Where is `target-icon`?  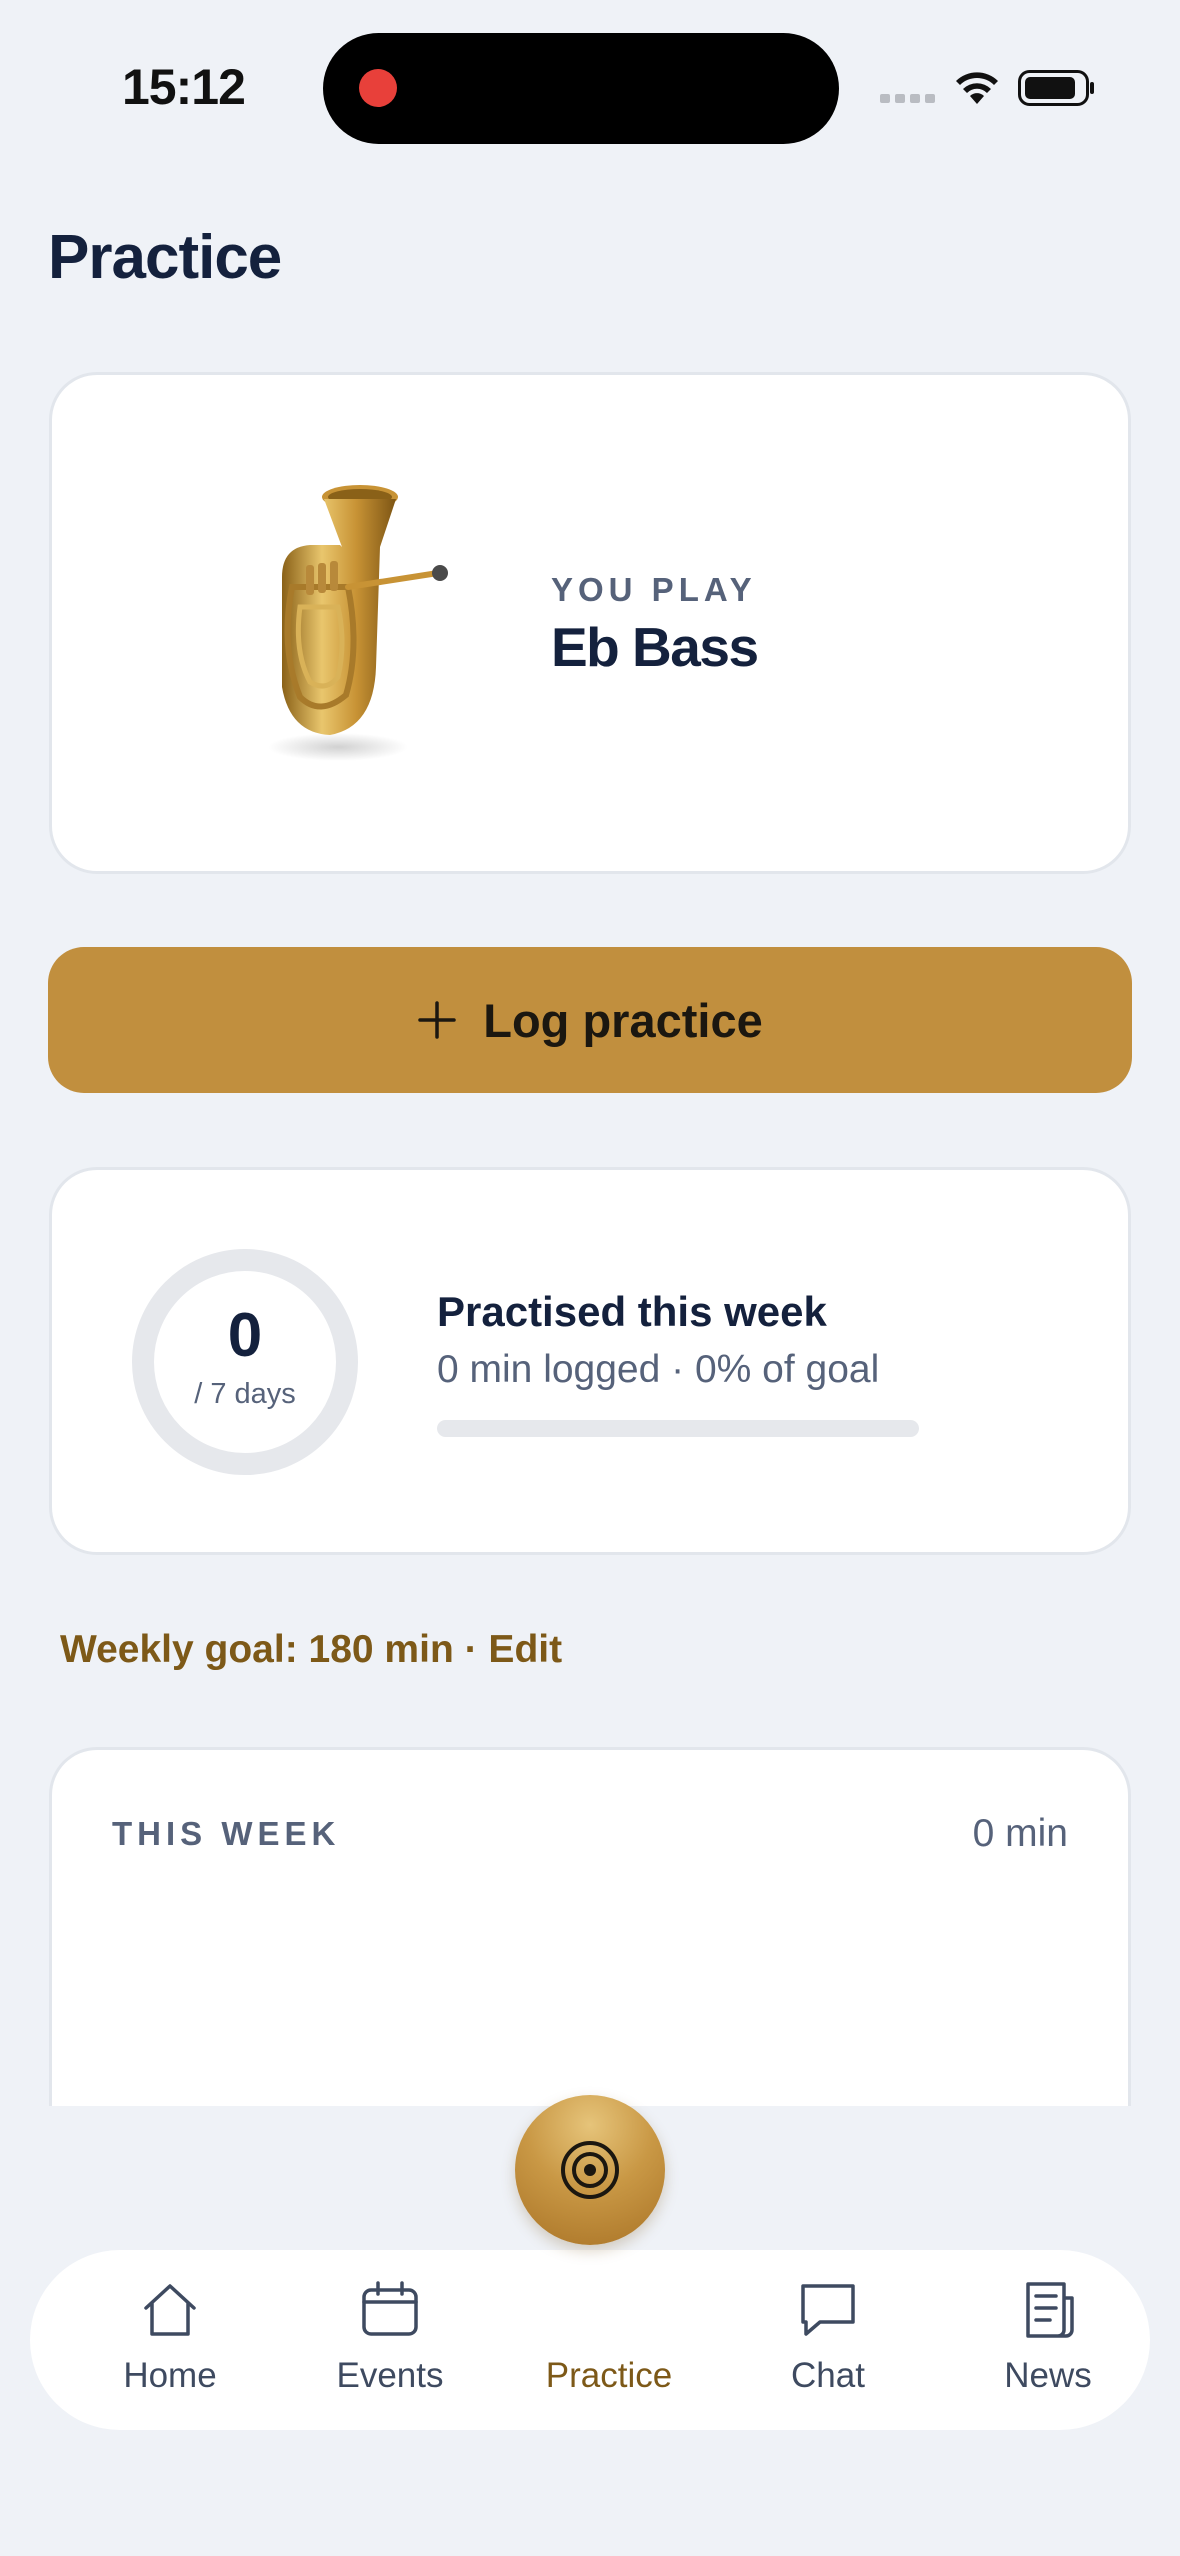
target-icon is located at coordinates (590, 2170).